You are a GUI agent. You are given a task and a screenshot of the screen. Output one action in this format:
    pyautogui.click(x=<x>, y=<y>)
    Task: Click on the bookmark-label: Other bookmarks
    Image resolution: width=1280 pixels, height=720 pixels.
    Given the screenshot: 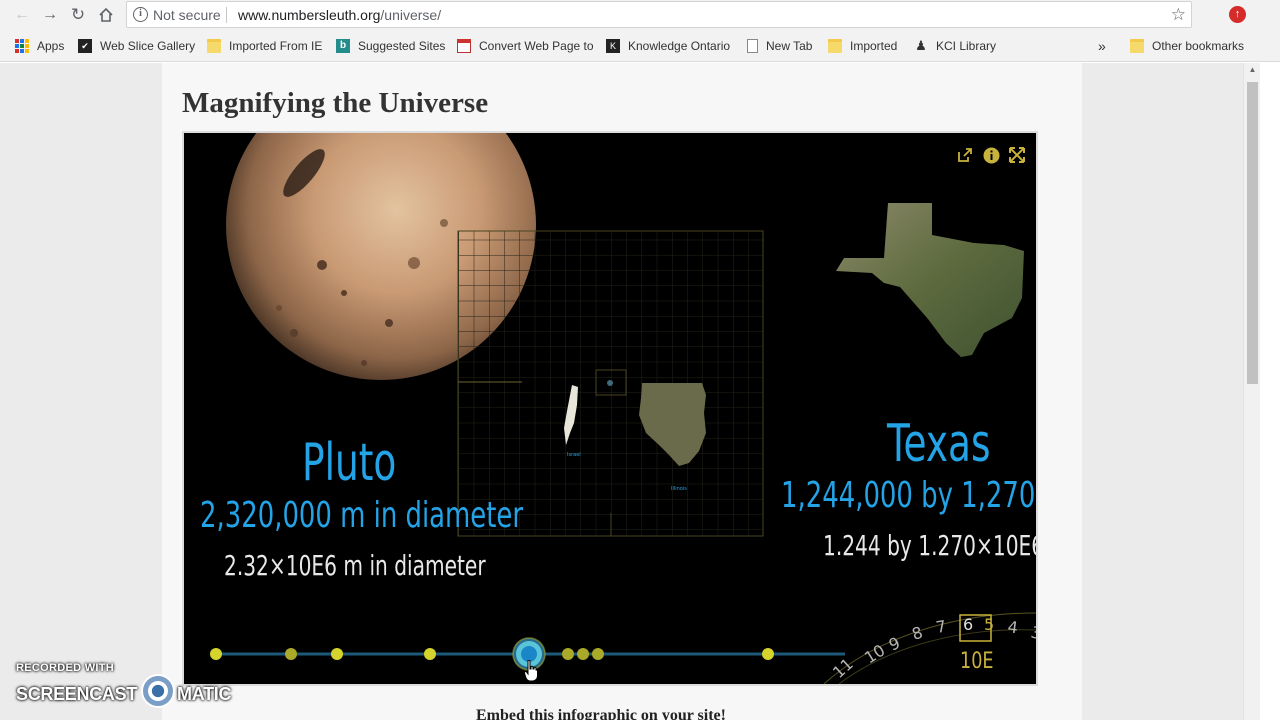 What is the action you would take?
    pyautogui.click(x=1198, y=46)
    